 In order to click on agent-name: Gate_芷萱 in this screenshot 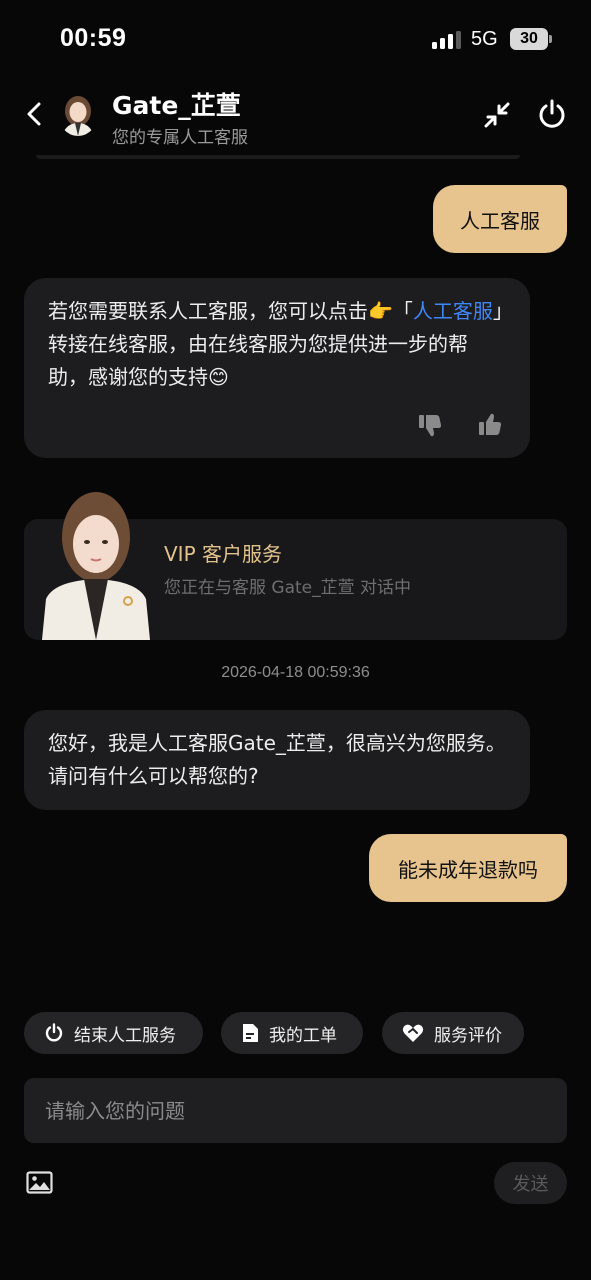, I will do `click(176, 105)`.